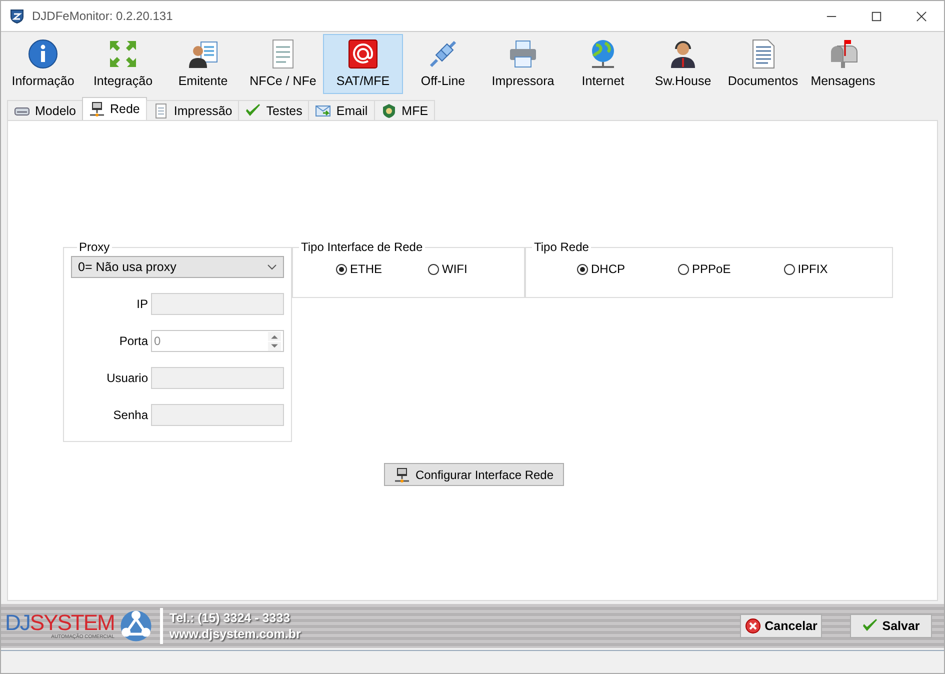 This screenshot has width=945, height=674. Describe the element at coordinates (704, 269) in the screenshot. I see `radio-option: PPPoE` at that location.